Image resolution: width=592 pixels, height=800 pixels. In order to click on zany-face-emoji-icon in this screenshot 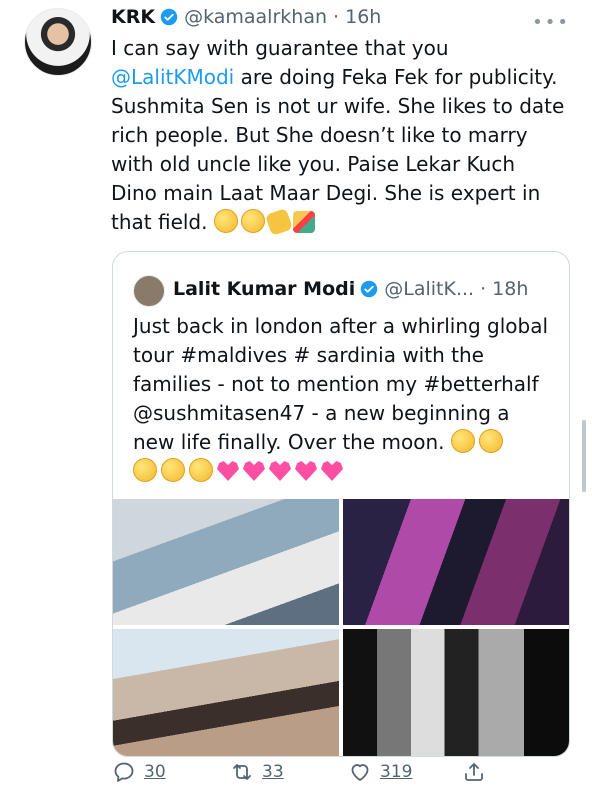, I will do `click(225, 221)`.